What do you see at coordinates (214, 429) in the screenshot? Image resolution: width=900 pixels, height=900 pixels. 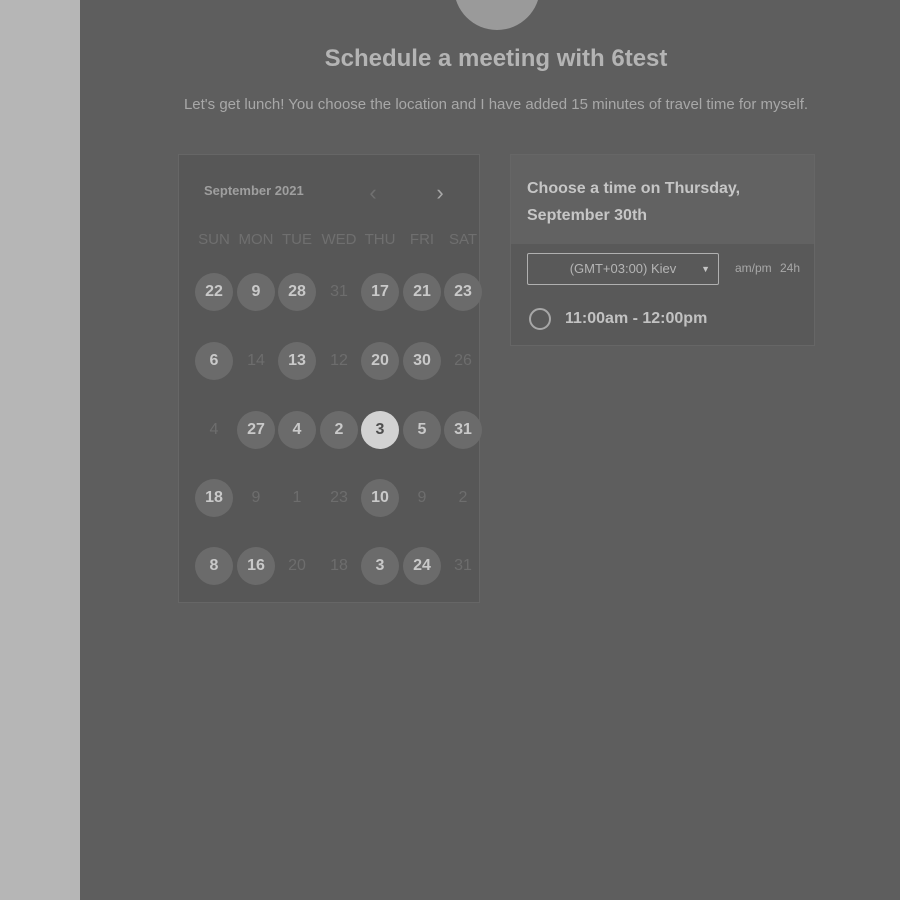 I see `calendar-day-unavailable: 4` at bounding box center [214, 429].